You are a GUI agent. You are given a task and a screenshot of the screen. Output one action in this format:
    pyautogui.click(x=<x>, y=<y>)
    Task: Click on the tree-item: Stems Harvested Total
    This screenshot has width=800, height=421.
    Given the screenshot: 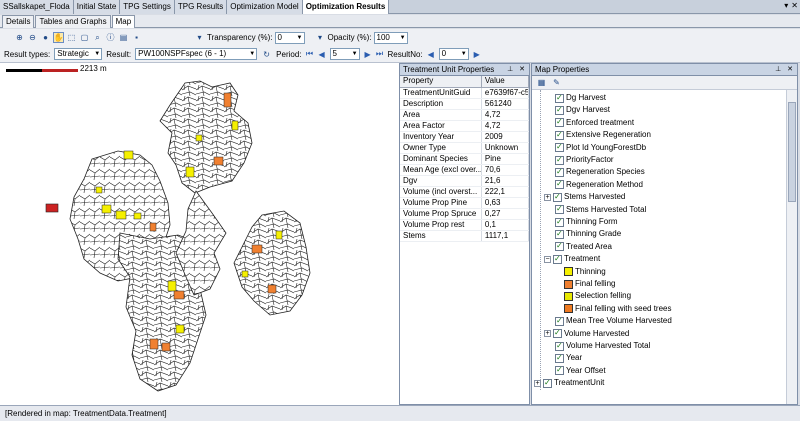 What is the action you would take?
    pyautogui.click(x=595, y=209)
    